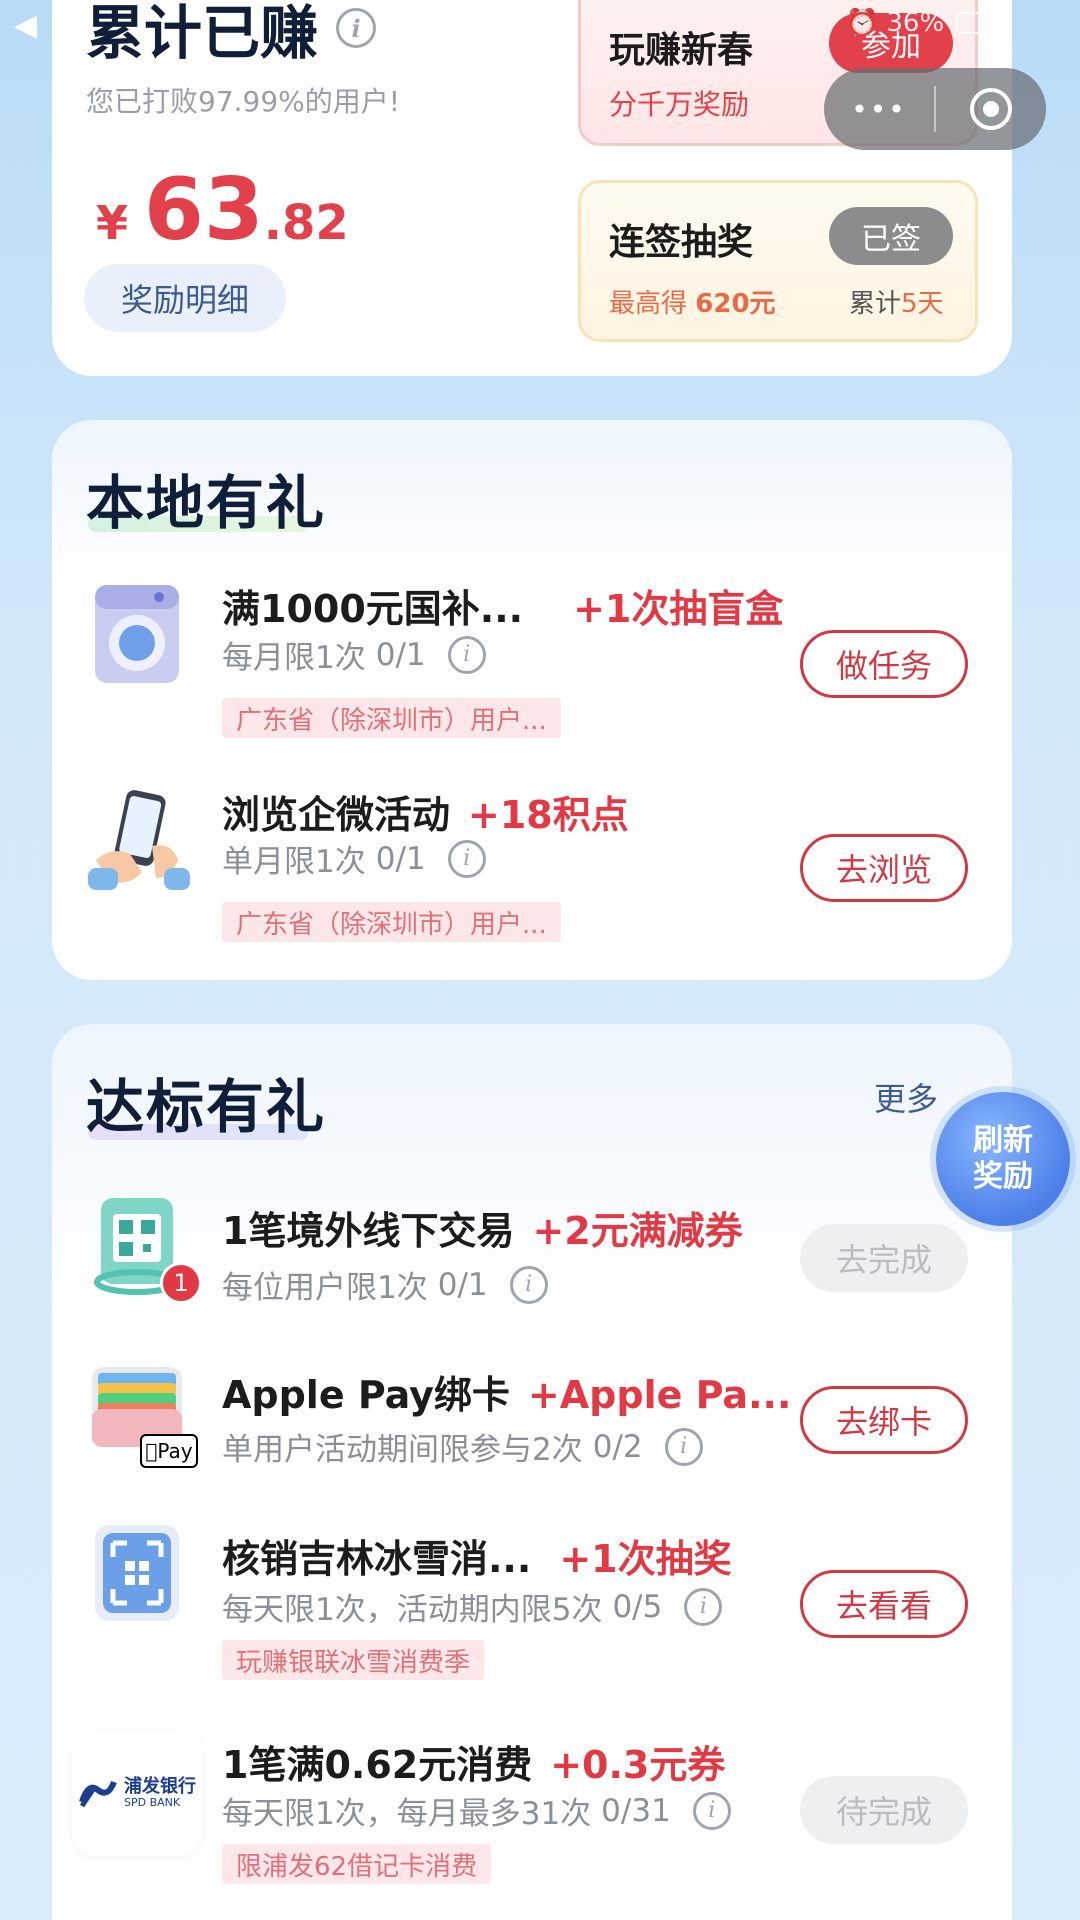  I want to click on card-requirement-tag: 限浦发62借记卡消费, so click(357, 1864).